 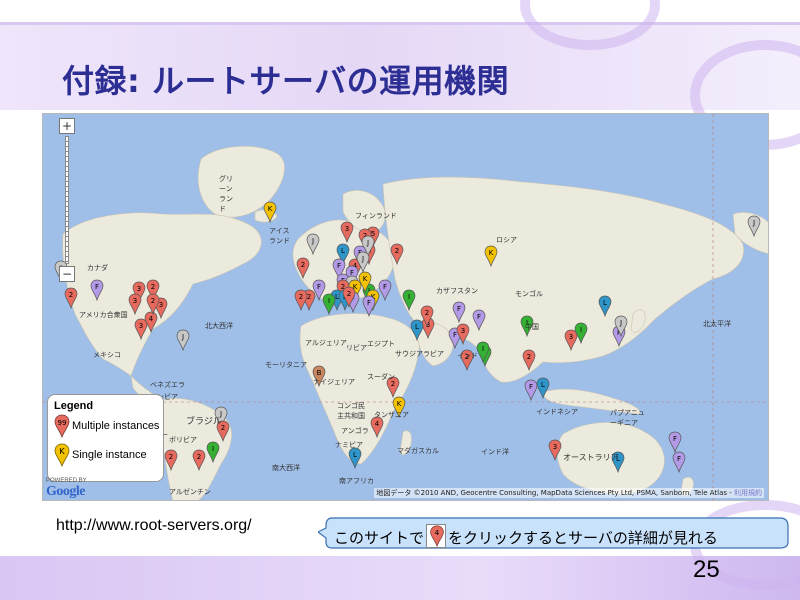 What do you see at coordinates (286, 81) in the screenshot?
I see `slide-title: 付録: ルートサーバの運用機関` at bounding box center [286, 81].